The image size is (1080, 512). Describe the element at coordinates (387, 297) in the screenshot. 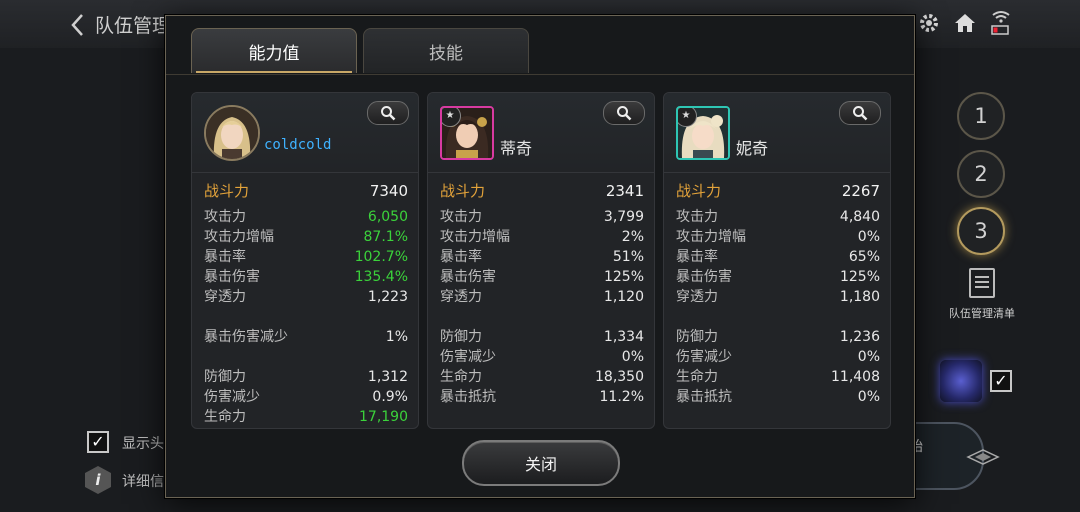

I see `stat-value: 1,223` at that location.